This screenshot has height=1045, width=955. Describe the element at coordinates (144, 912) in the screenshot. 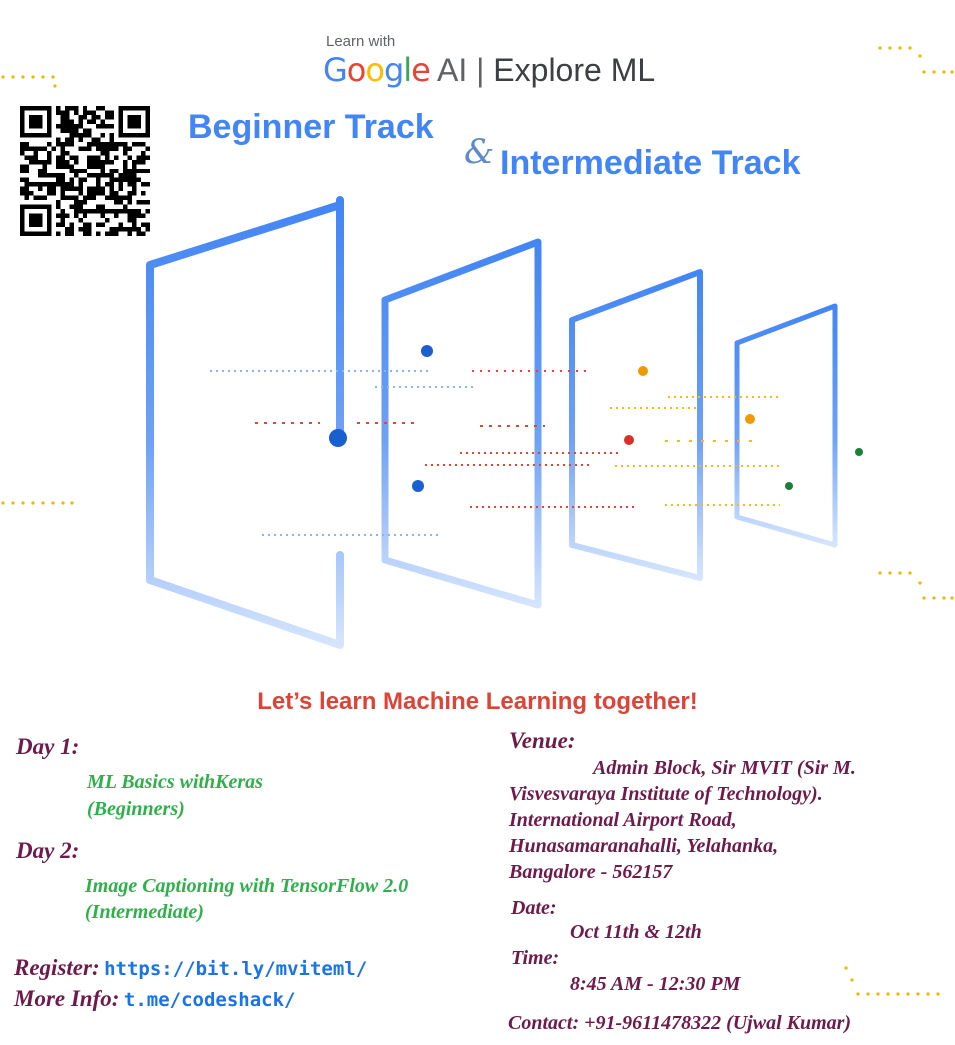

I see `day2-level: (Intermediate)` at that location.